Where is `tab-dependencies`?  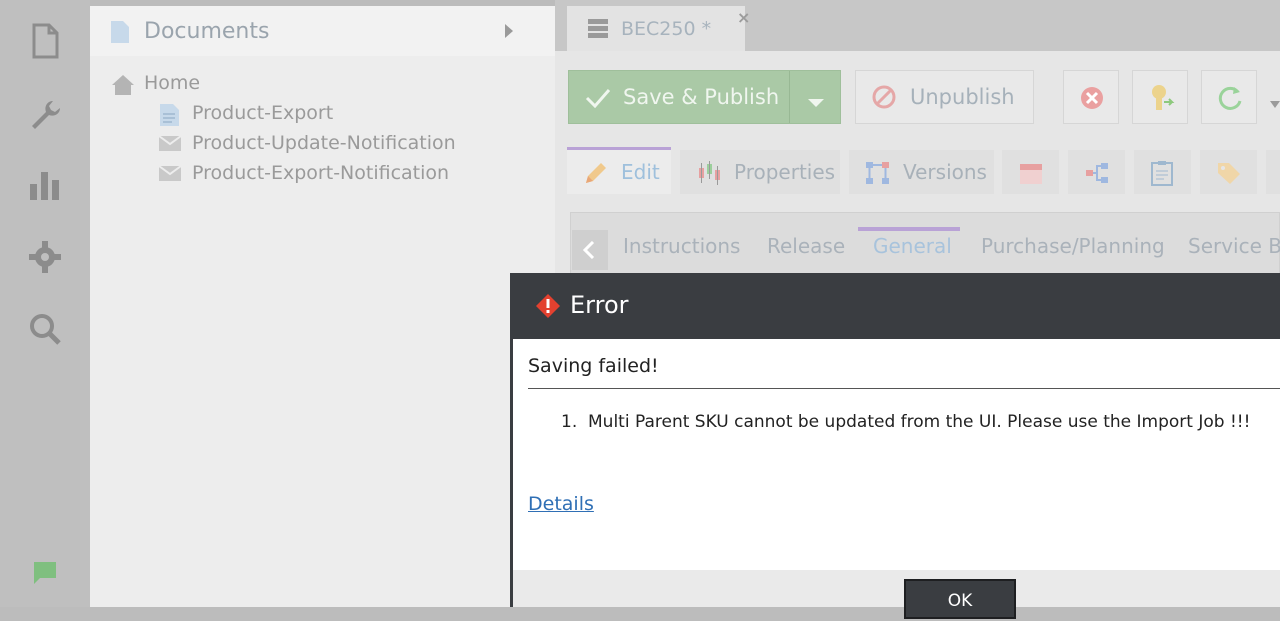 tab-dependencies is located at coordinates (1096, 172).